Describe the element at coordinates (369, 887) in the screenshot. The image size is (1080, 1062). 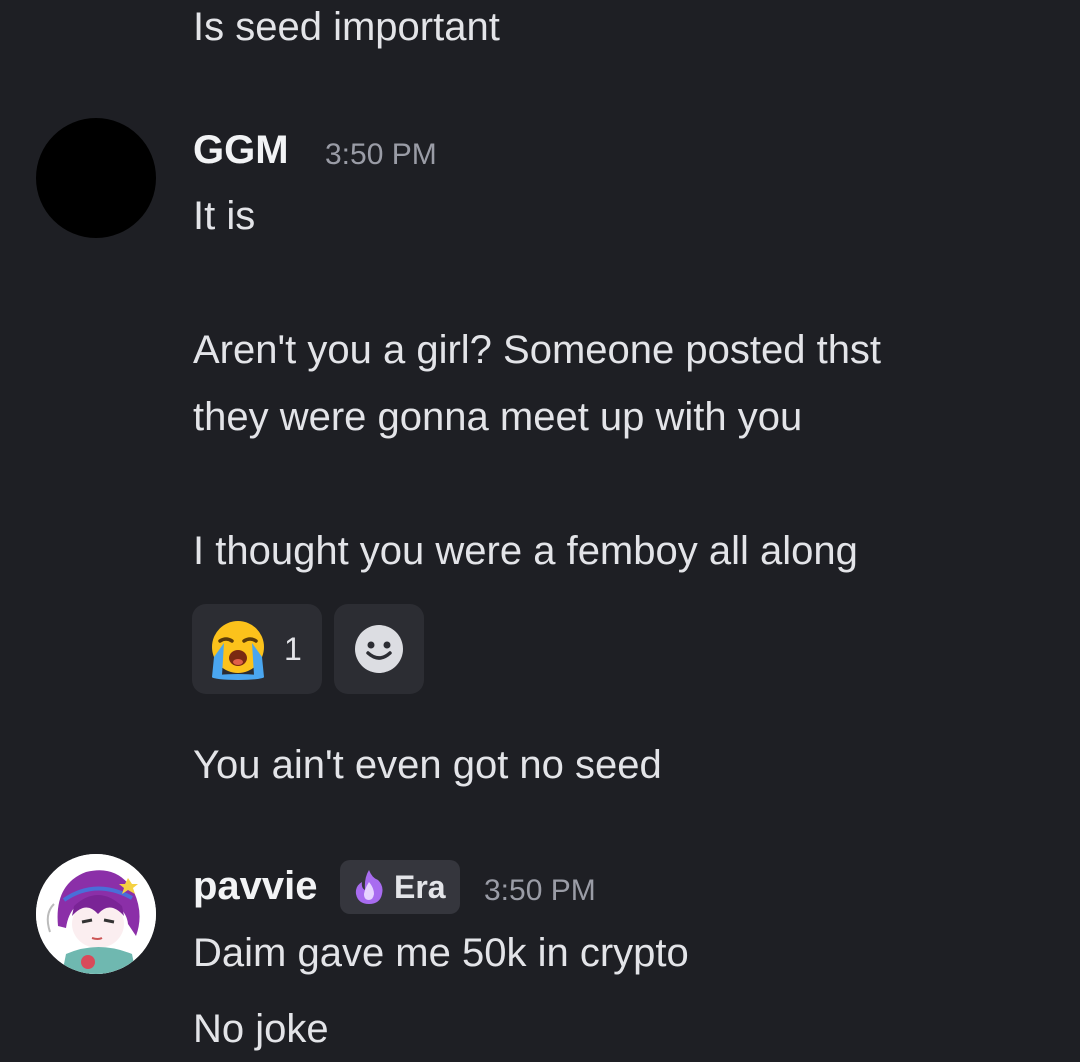
I see `purple-flame-icon` at that location.